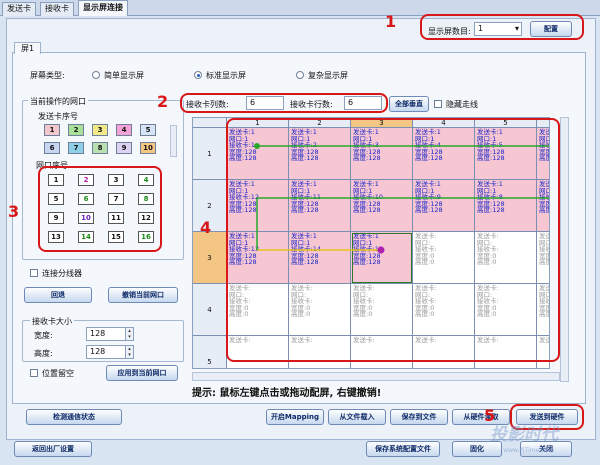 The image size is (600, 465). What do you see at coordinates (100, 130) in the screenshot?
I see `sender-card-3: 3` at bounding box center [100, 130].